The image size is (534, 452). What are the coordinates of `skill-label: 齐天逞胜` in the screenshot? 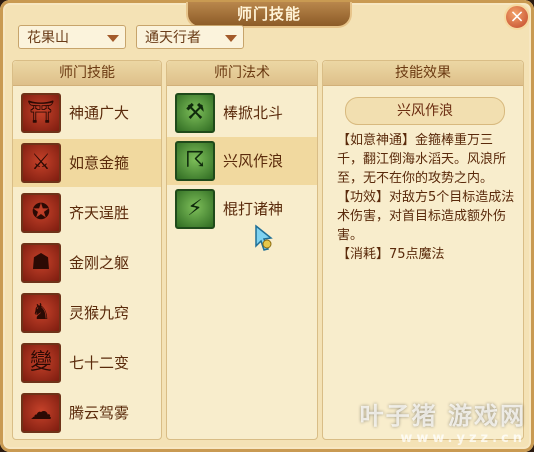 It's located at (99, 213).